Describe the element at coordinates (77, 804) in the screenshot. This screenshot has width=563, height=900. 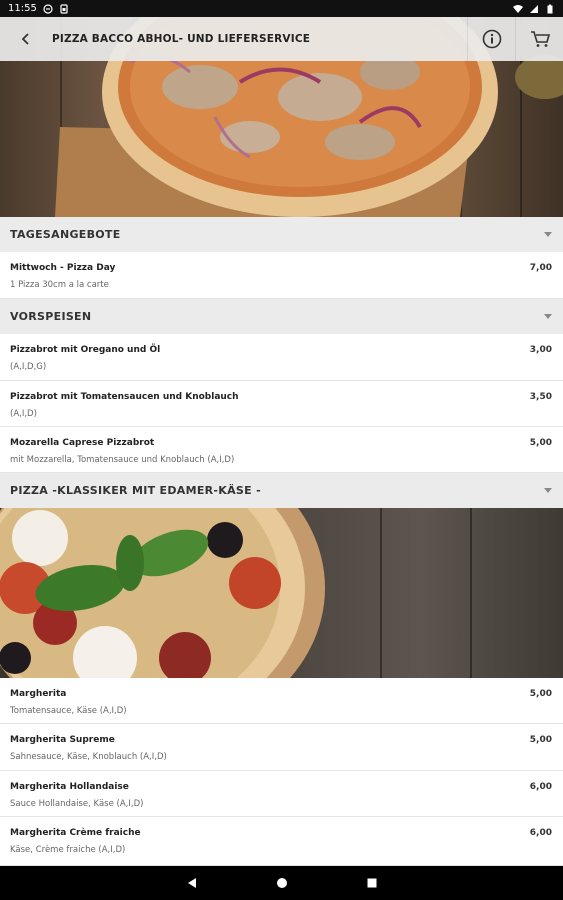
I see `item-description: Sauce Hollandaise, Käse (A,I,D)` at that location.